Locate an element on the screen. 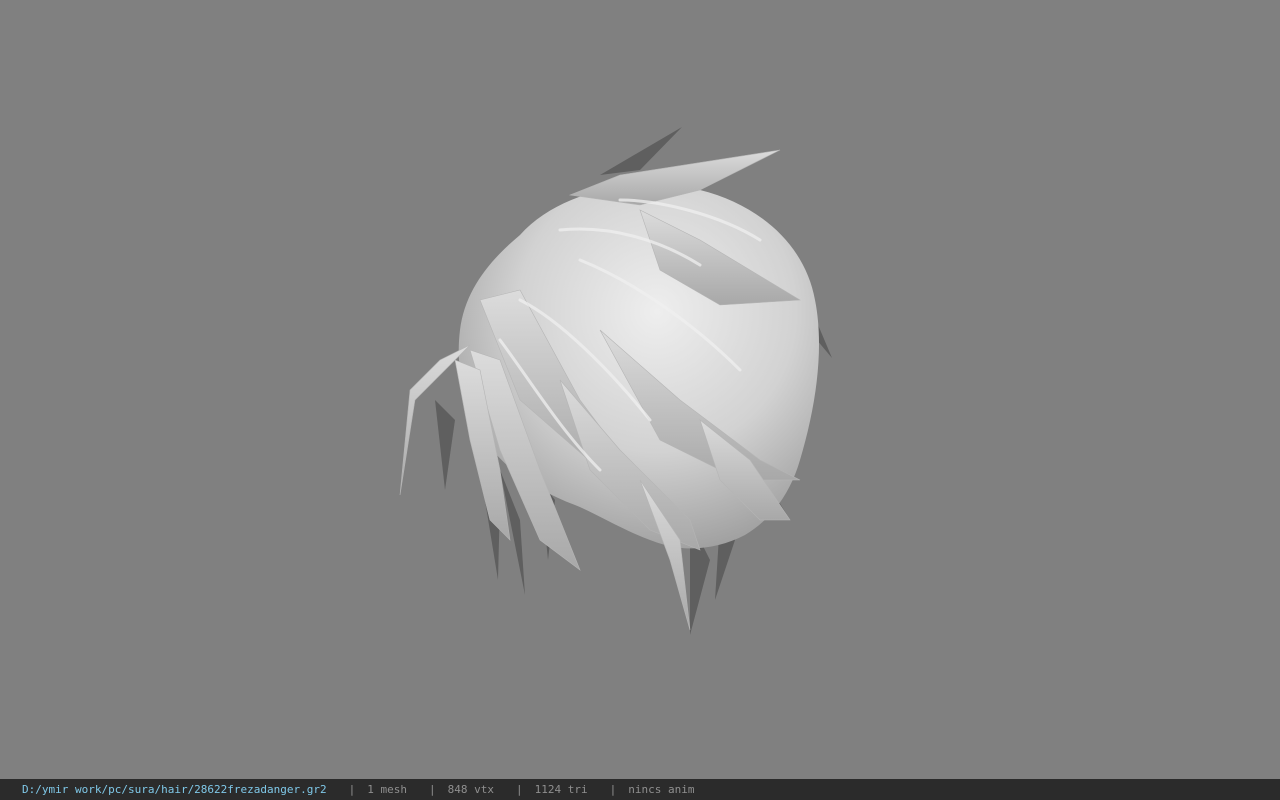 This screenshot has height=800, width=1280. triangle-count: 1124 tri is located at coordinates (561, 789).